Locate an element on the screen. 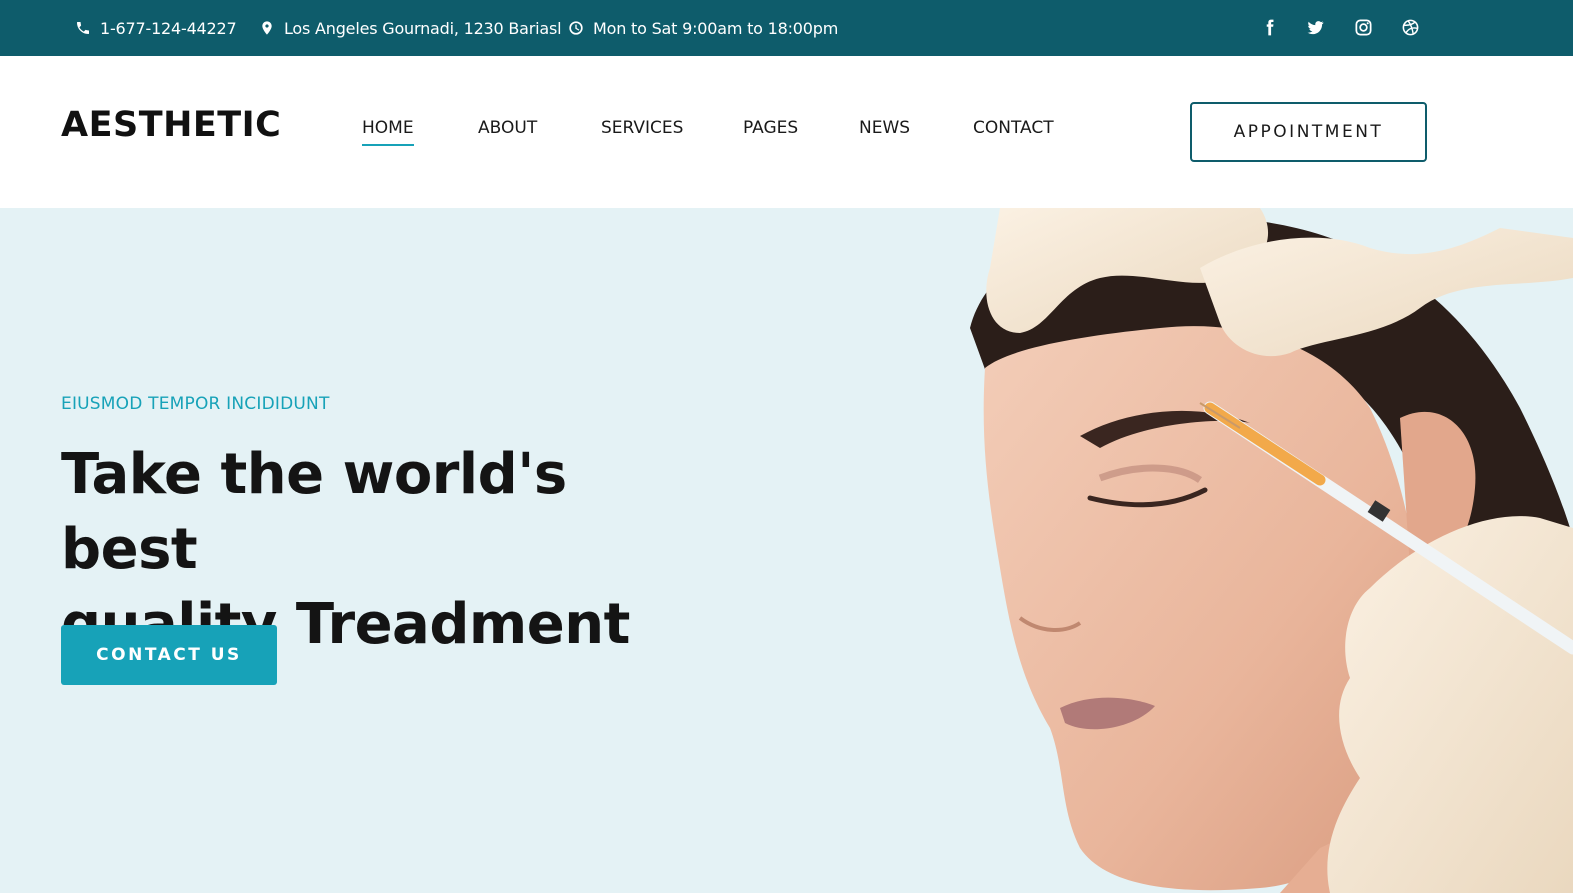 The width and height of the screenshot is (1573, 893). instagram-icon is located at coordinates (1363, 27).